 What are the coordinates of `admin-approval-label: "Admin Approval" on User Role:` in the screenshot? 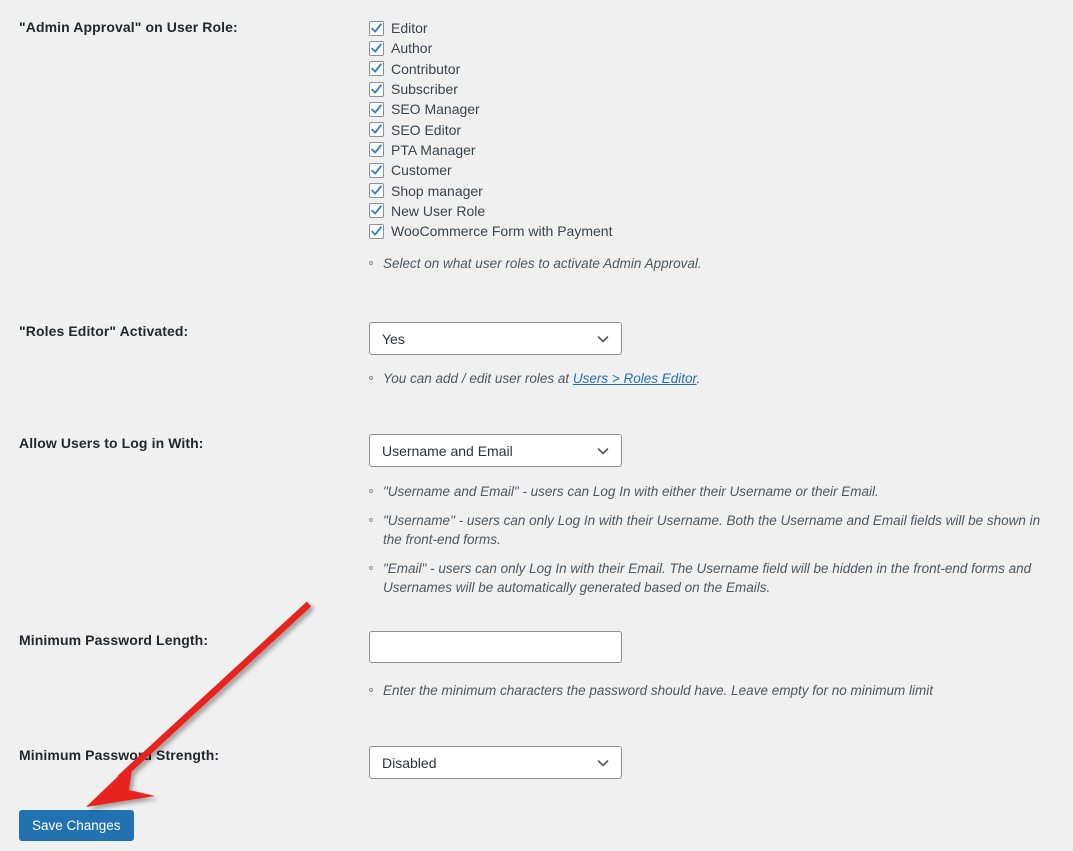 It's located at (128, 27).